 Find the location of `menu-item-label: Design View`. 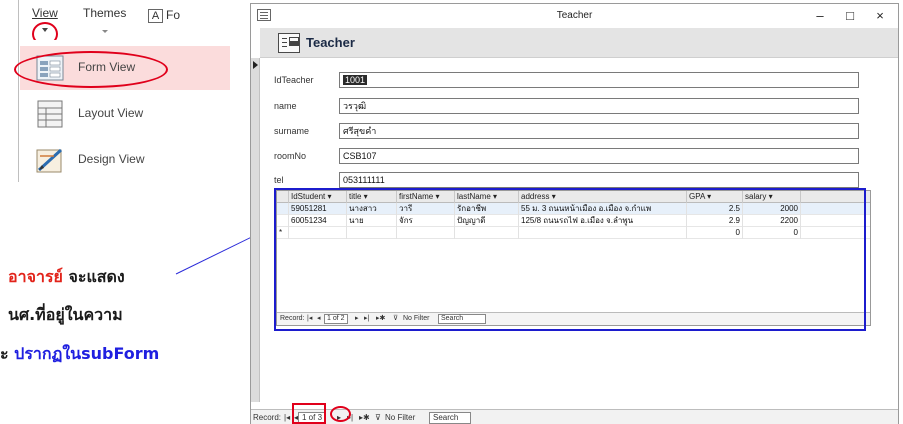

menu-item-label: Design View is located at coordinates (111, 159).